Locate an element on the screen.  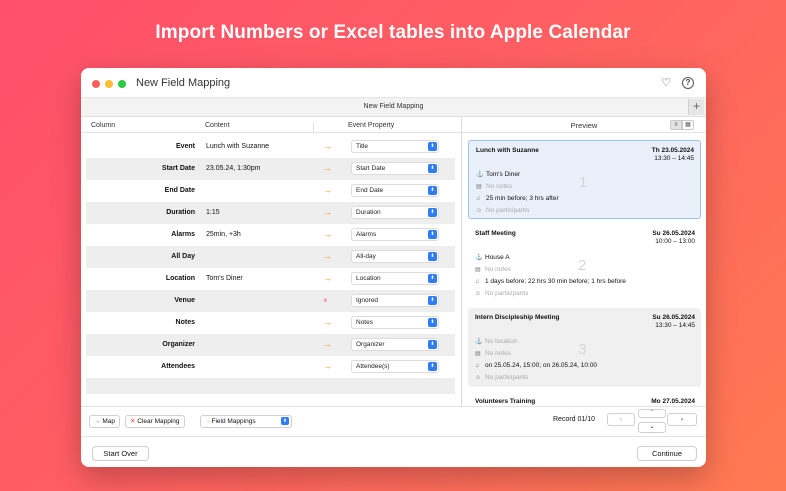
minimize-window-button is located at coordinates (109, 84).